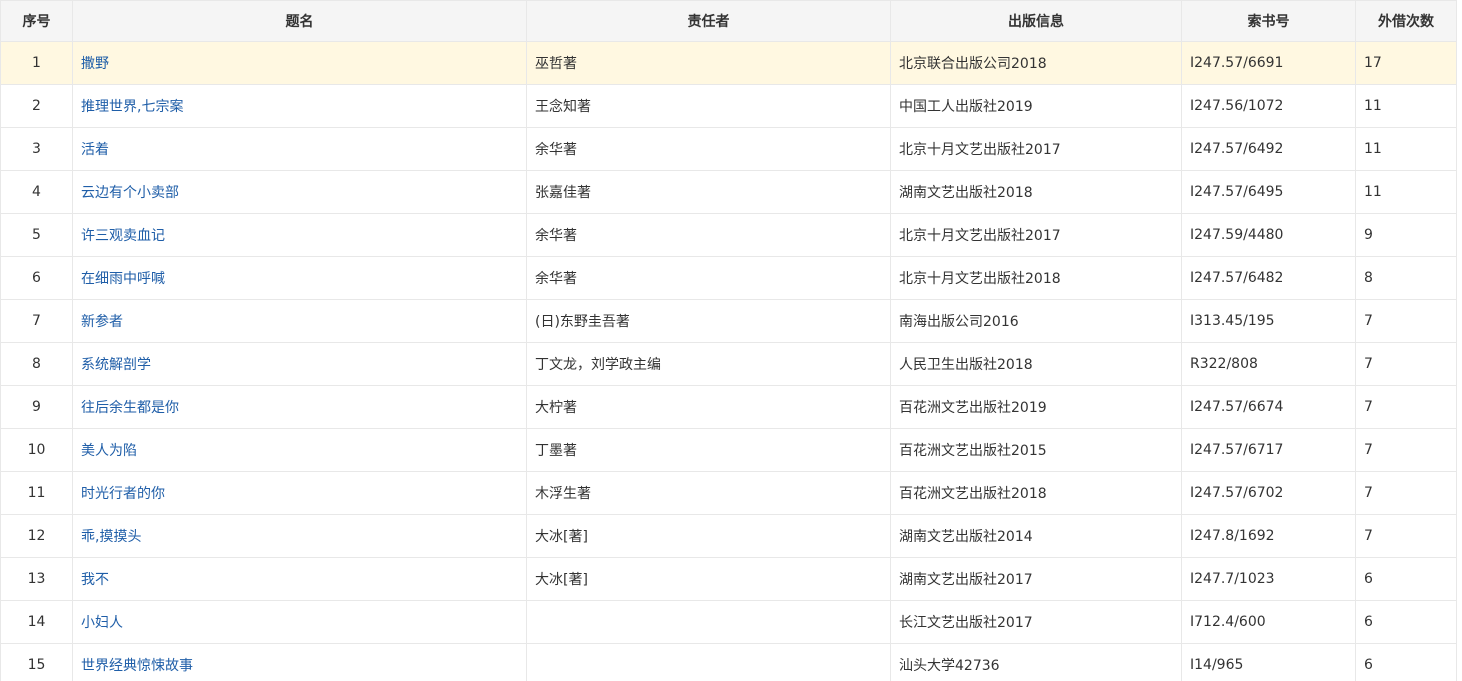 The image size is (1462, 681). I want to click on table-row: 12 乖,摸摸头 大冰[著] 湖南文艺出版社2014 I247.8/1692 7, so click(728, 536).